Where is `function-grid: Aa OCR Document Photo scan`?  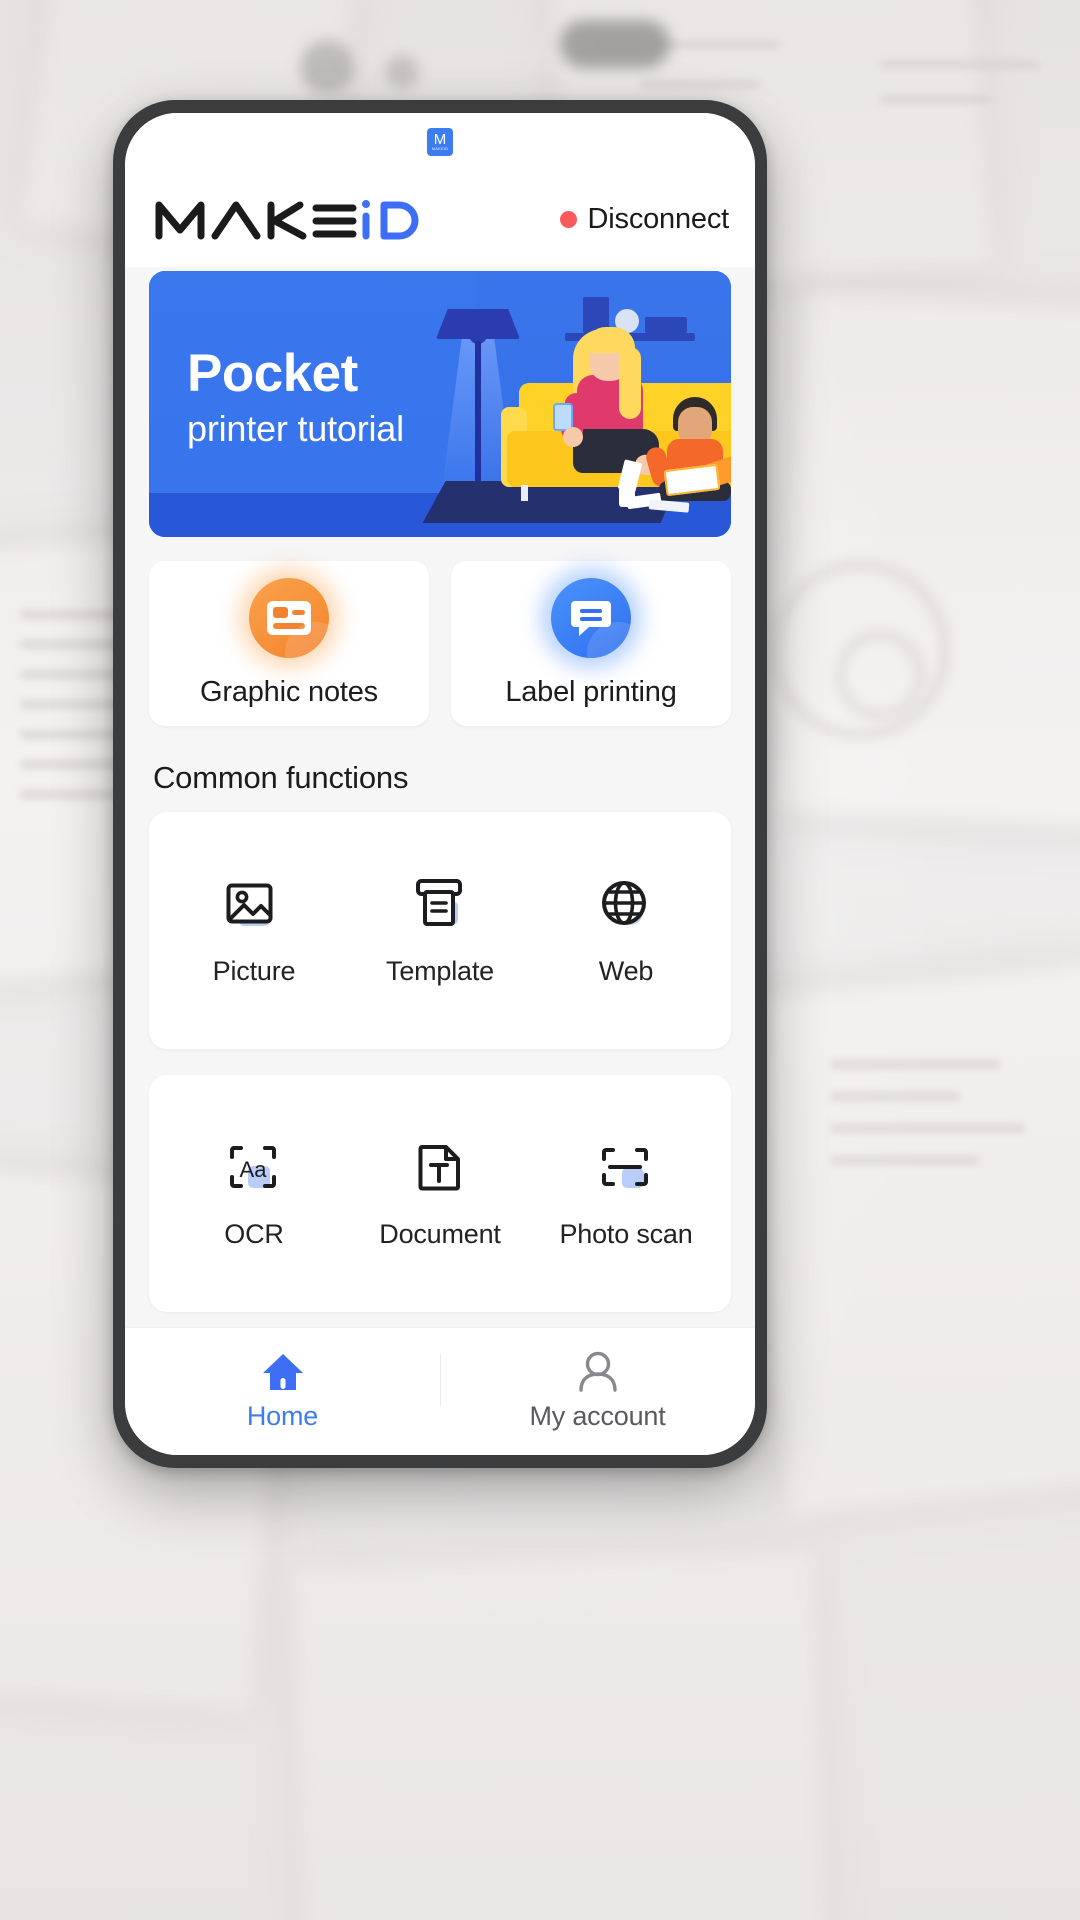 function-grid: Aa OCR Document Photo scan is located at coordinates (440, 1194).